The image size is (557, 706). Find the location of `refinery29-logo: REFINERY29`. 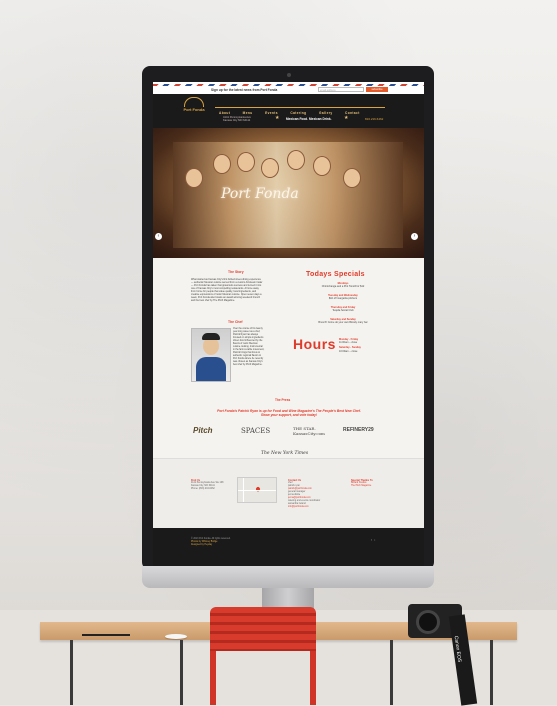

refinery29-logo: REFINERY29 is located at coordinates (358, 430).